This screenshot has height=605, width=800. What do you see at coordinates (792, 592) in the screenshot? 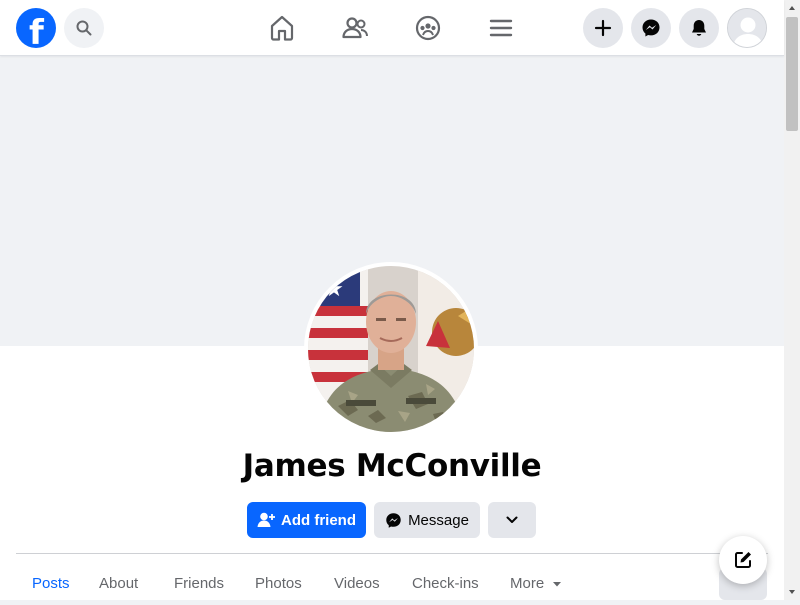
I see `scroll-down-arrow` at bounding box center [792, 592].